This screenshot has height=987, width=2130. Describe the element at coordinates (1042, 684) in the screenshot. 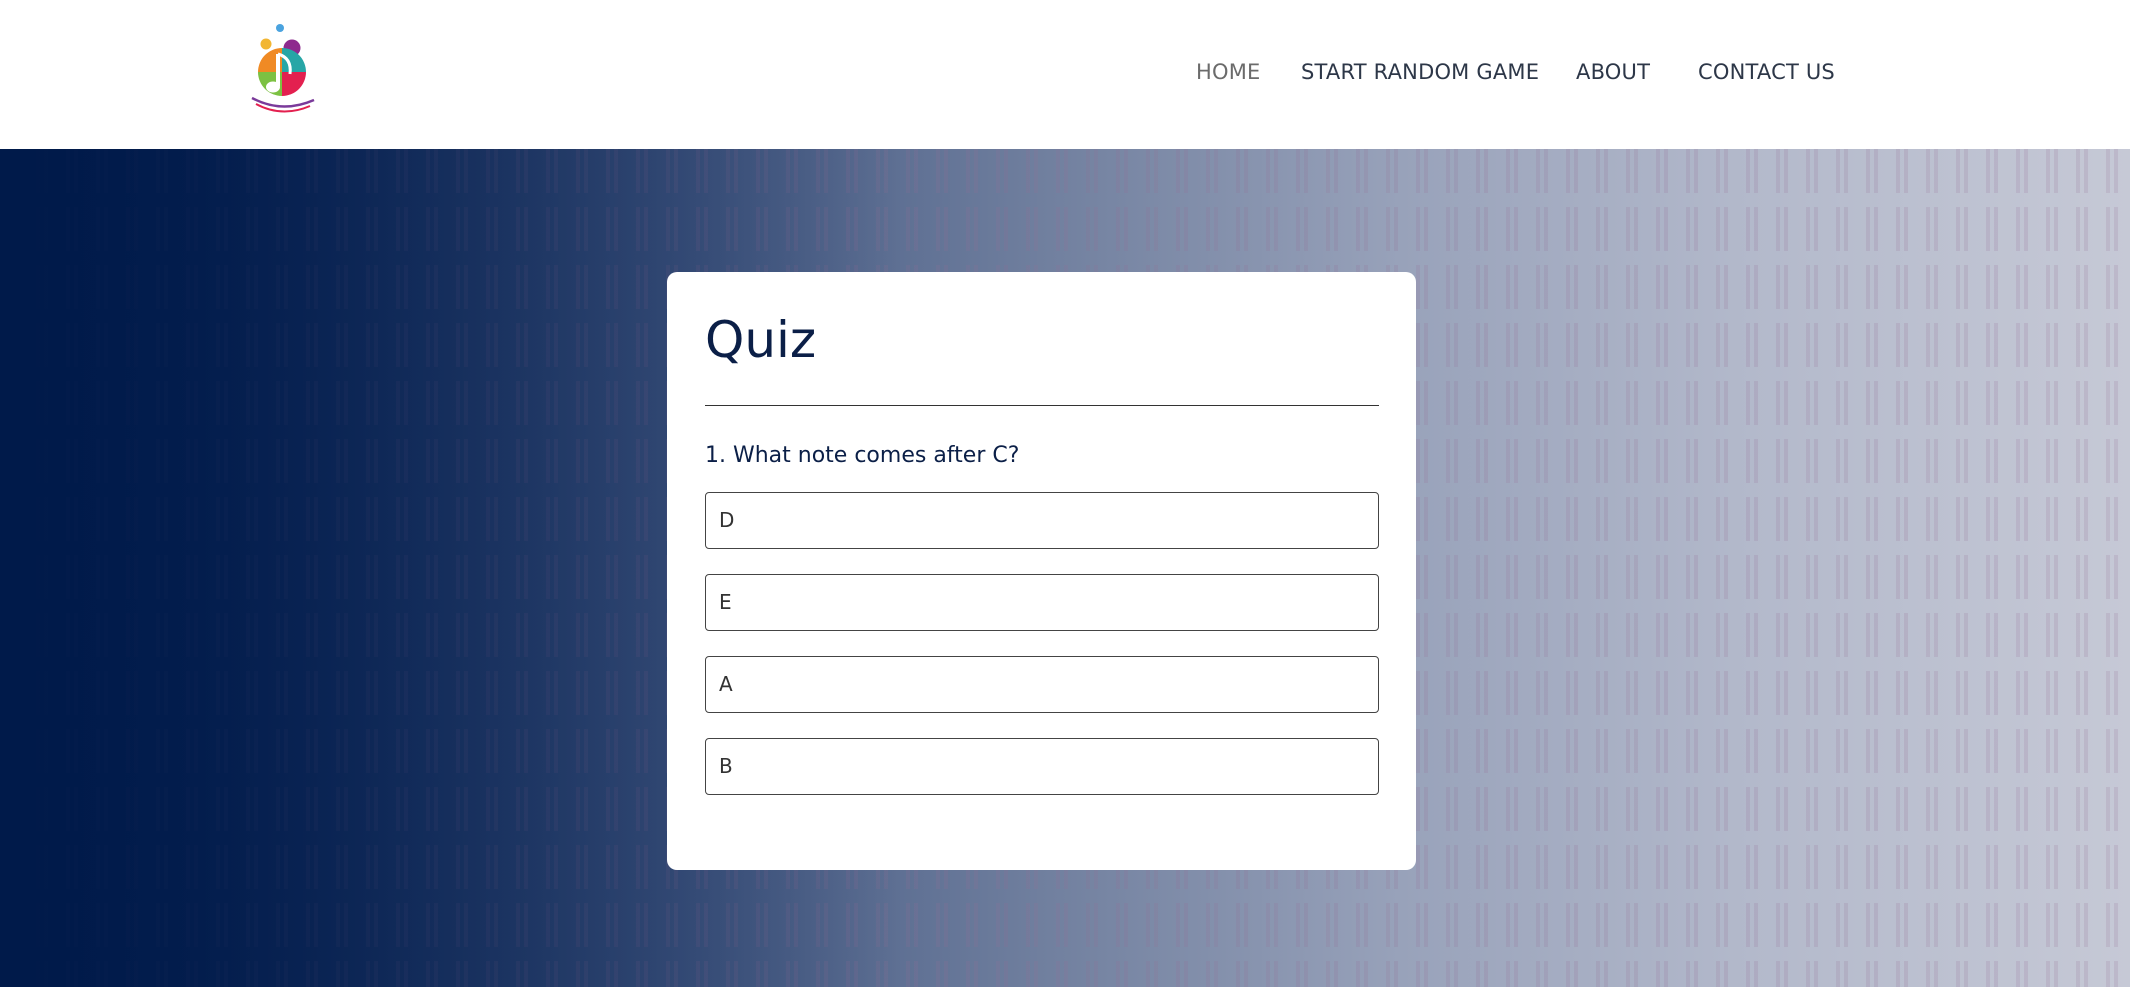

I see `answer-option: A` at that location.